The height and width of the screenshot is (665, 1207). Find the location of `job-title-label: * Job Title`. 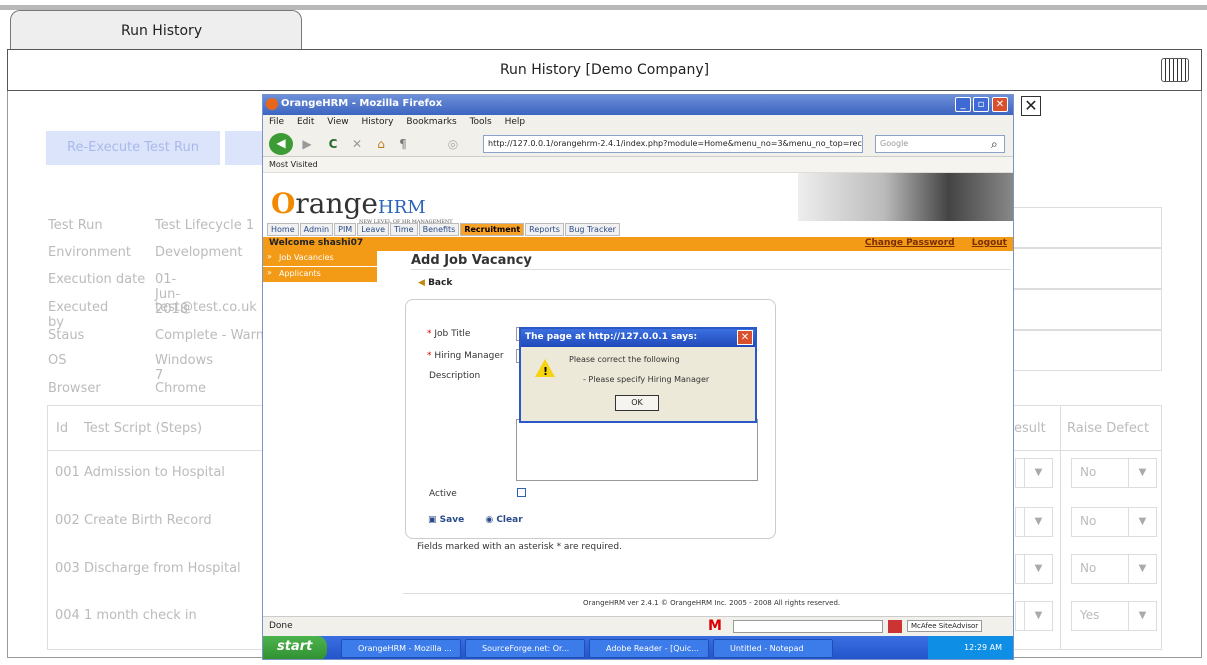

job-title-label: * Job Title is located at coordinates (449, 334).